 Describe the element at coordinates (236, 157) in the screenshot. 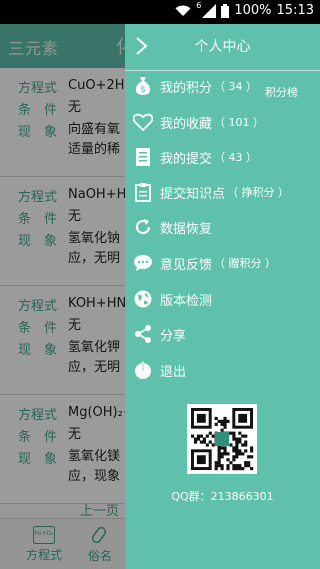

I see `submissions-count: （ 43 ）` at that location.